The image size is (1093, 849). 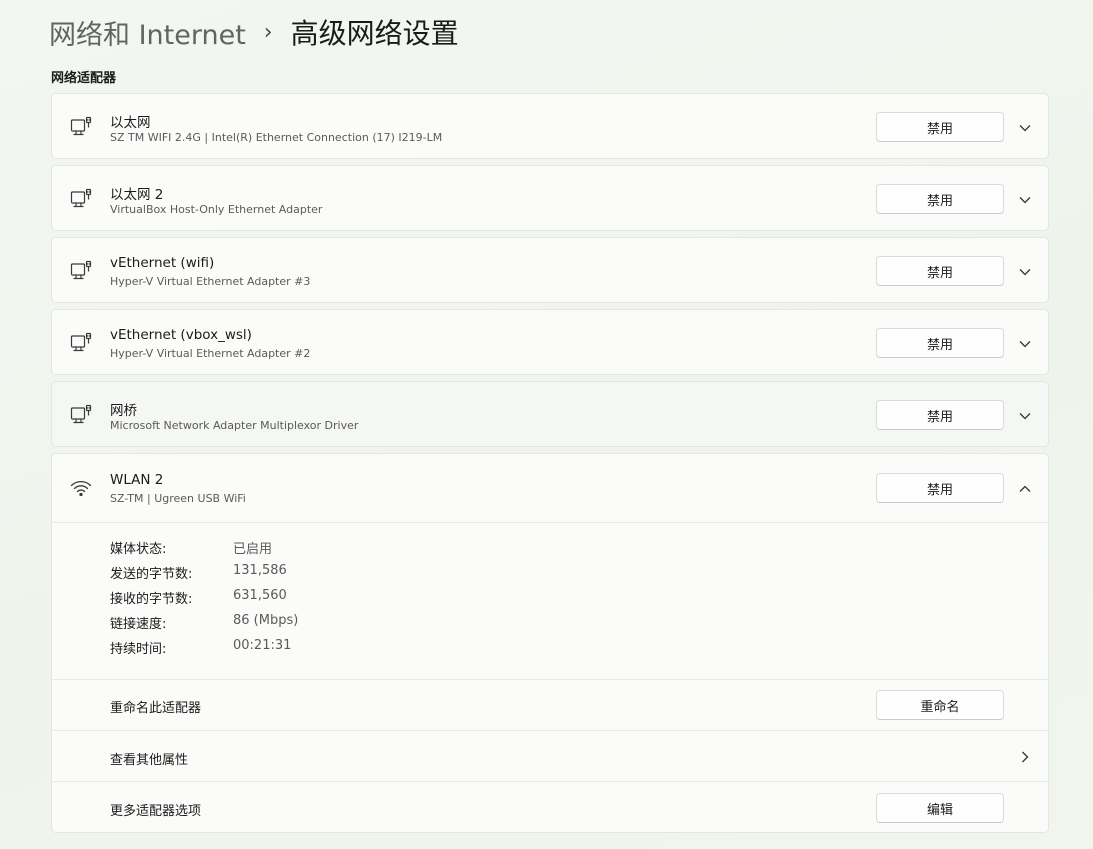 I want to click on adapter-name: 以太网 2, so click(x=137, y=195).